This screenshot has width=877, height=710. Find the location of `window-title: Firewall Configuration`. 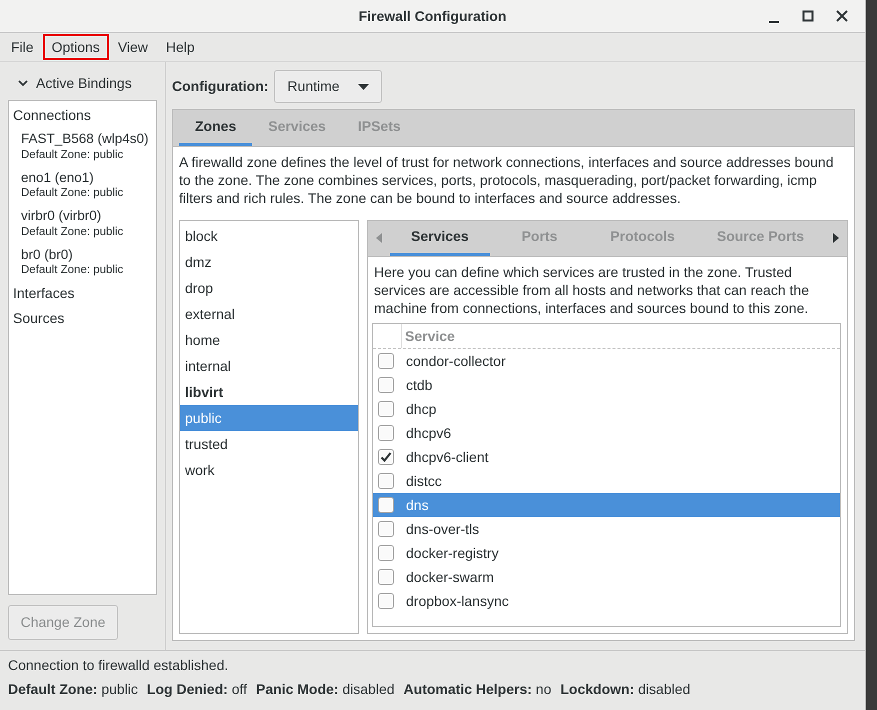

window-title: Firewall Configuration is located at coordinates (432, 16).